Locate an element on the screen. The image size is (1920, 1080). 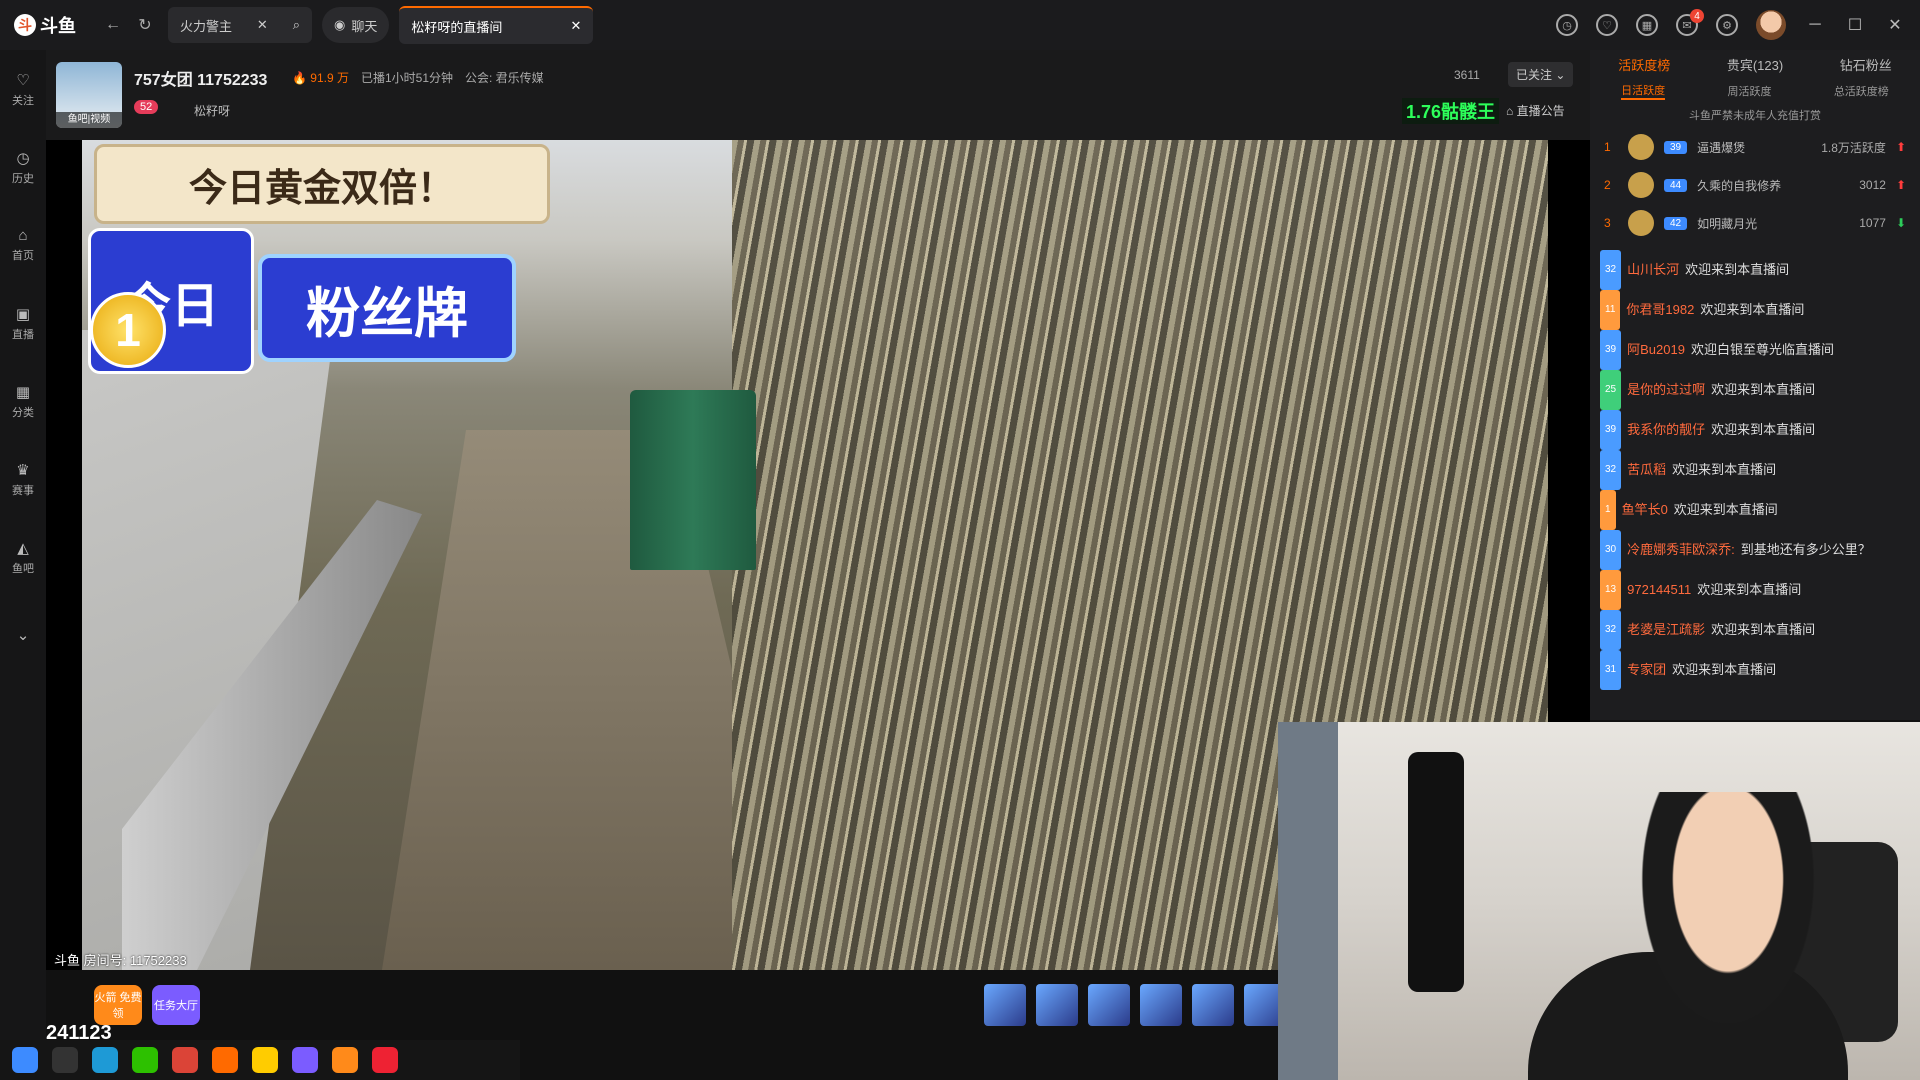
tab-diamond: 钻石粉丝 is located at coordinates (1866, 64).